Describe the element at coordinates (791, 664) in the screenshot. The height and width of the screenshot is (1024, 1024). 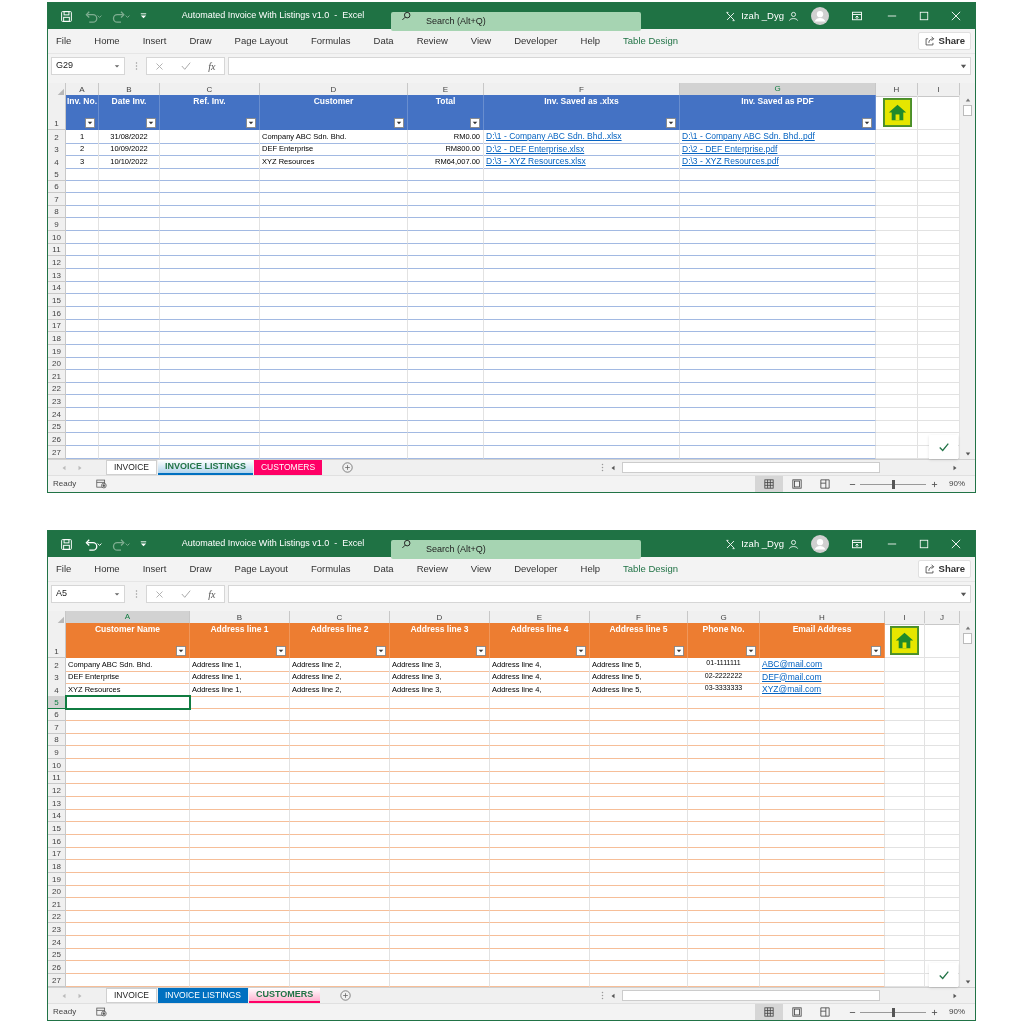
I see `file-link: ABC@mail.com` at that location.